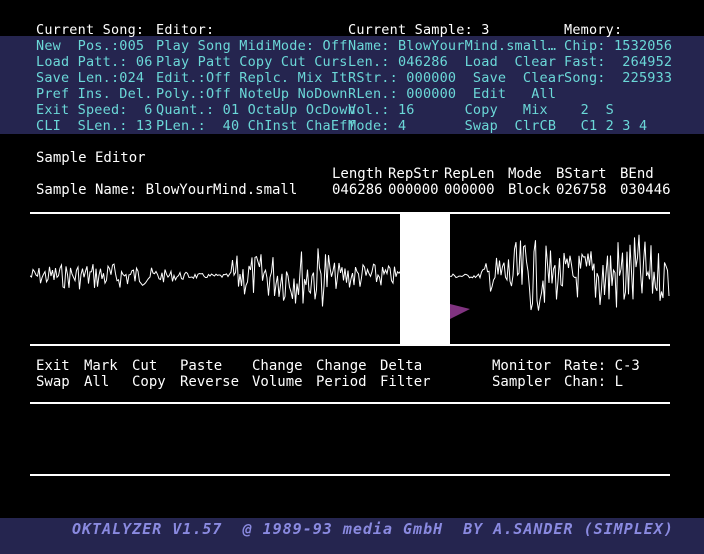 This screenshot has width=704, height=554. Describe the element at coordinates (350, 345) in the screenshot. I see `wave-bottom-divider` at that location.